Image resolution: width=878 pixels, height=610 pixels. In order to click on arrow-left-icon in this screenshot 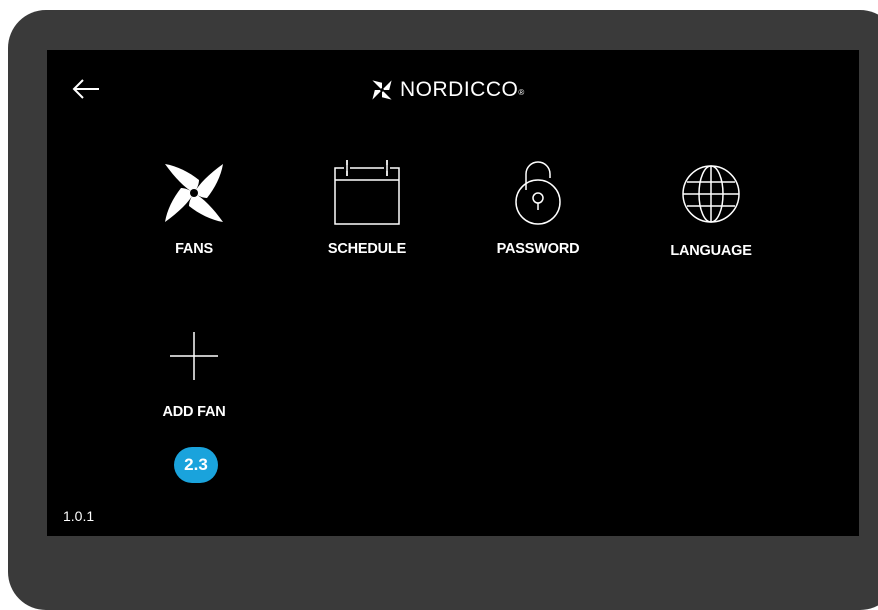, I will do `click(85, 89)`.